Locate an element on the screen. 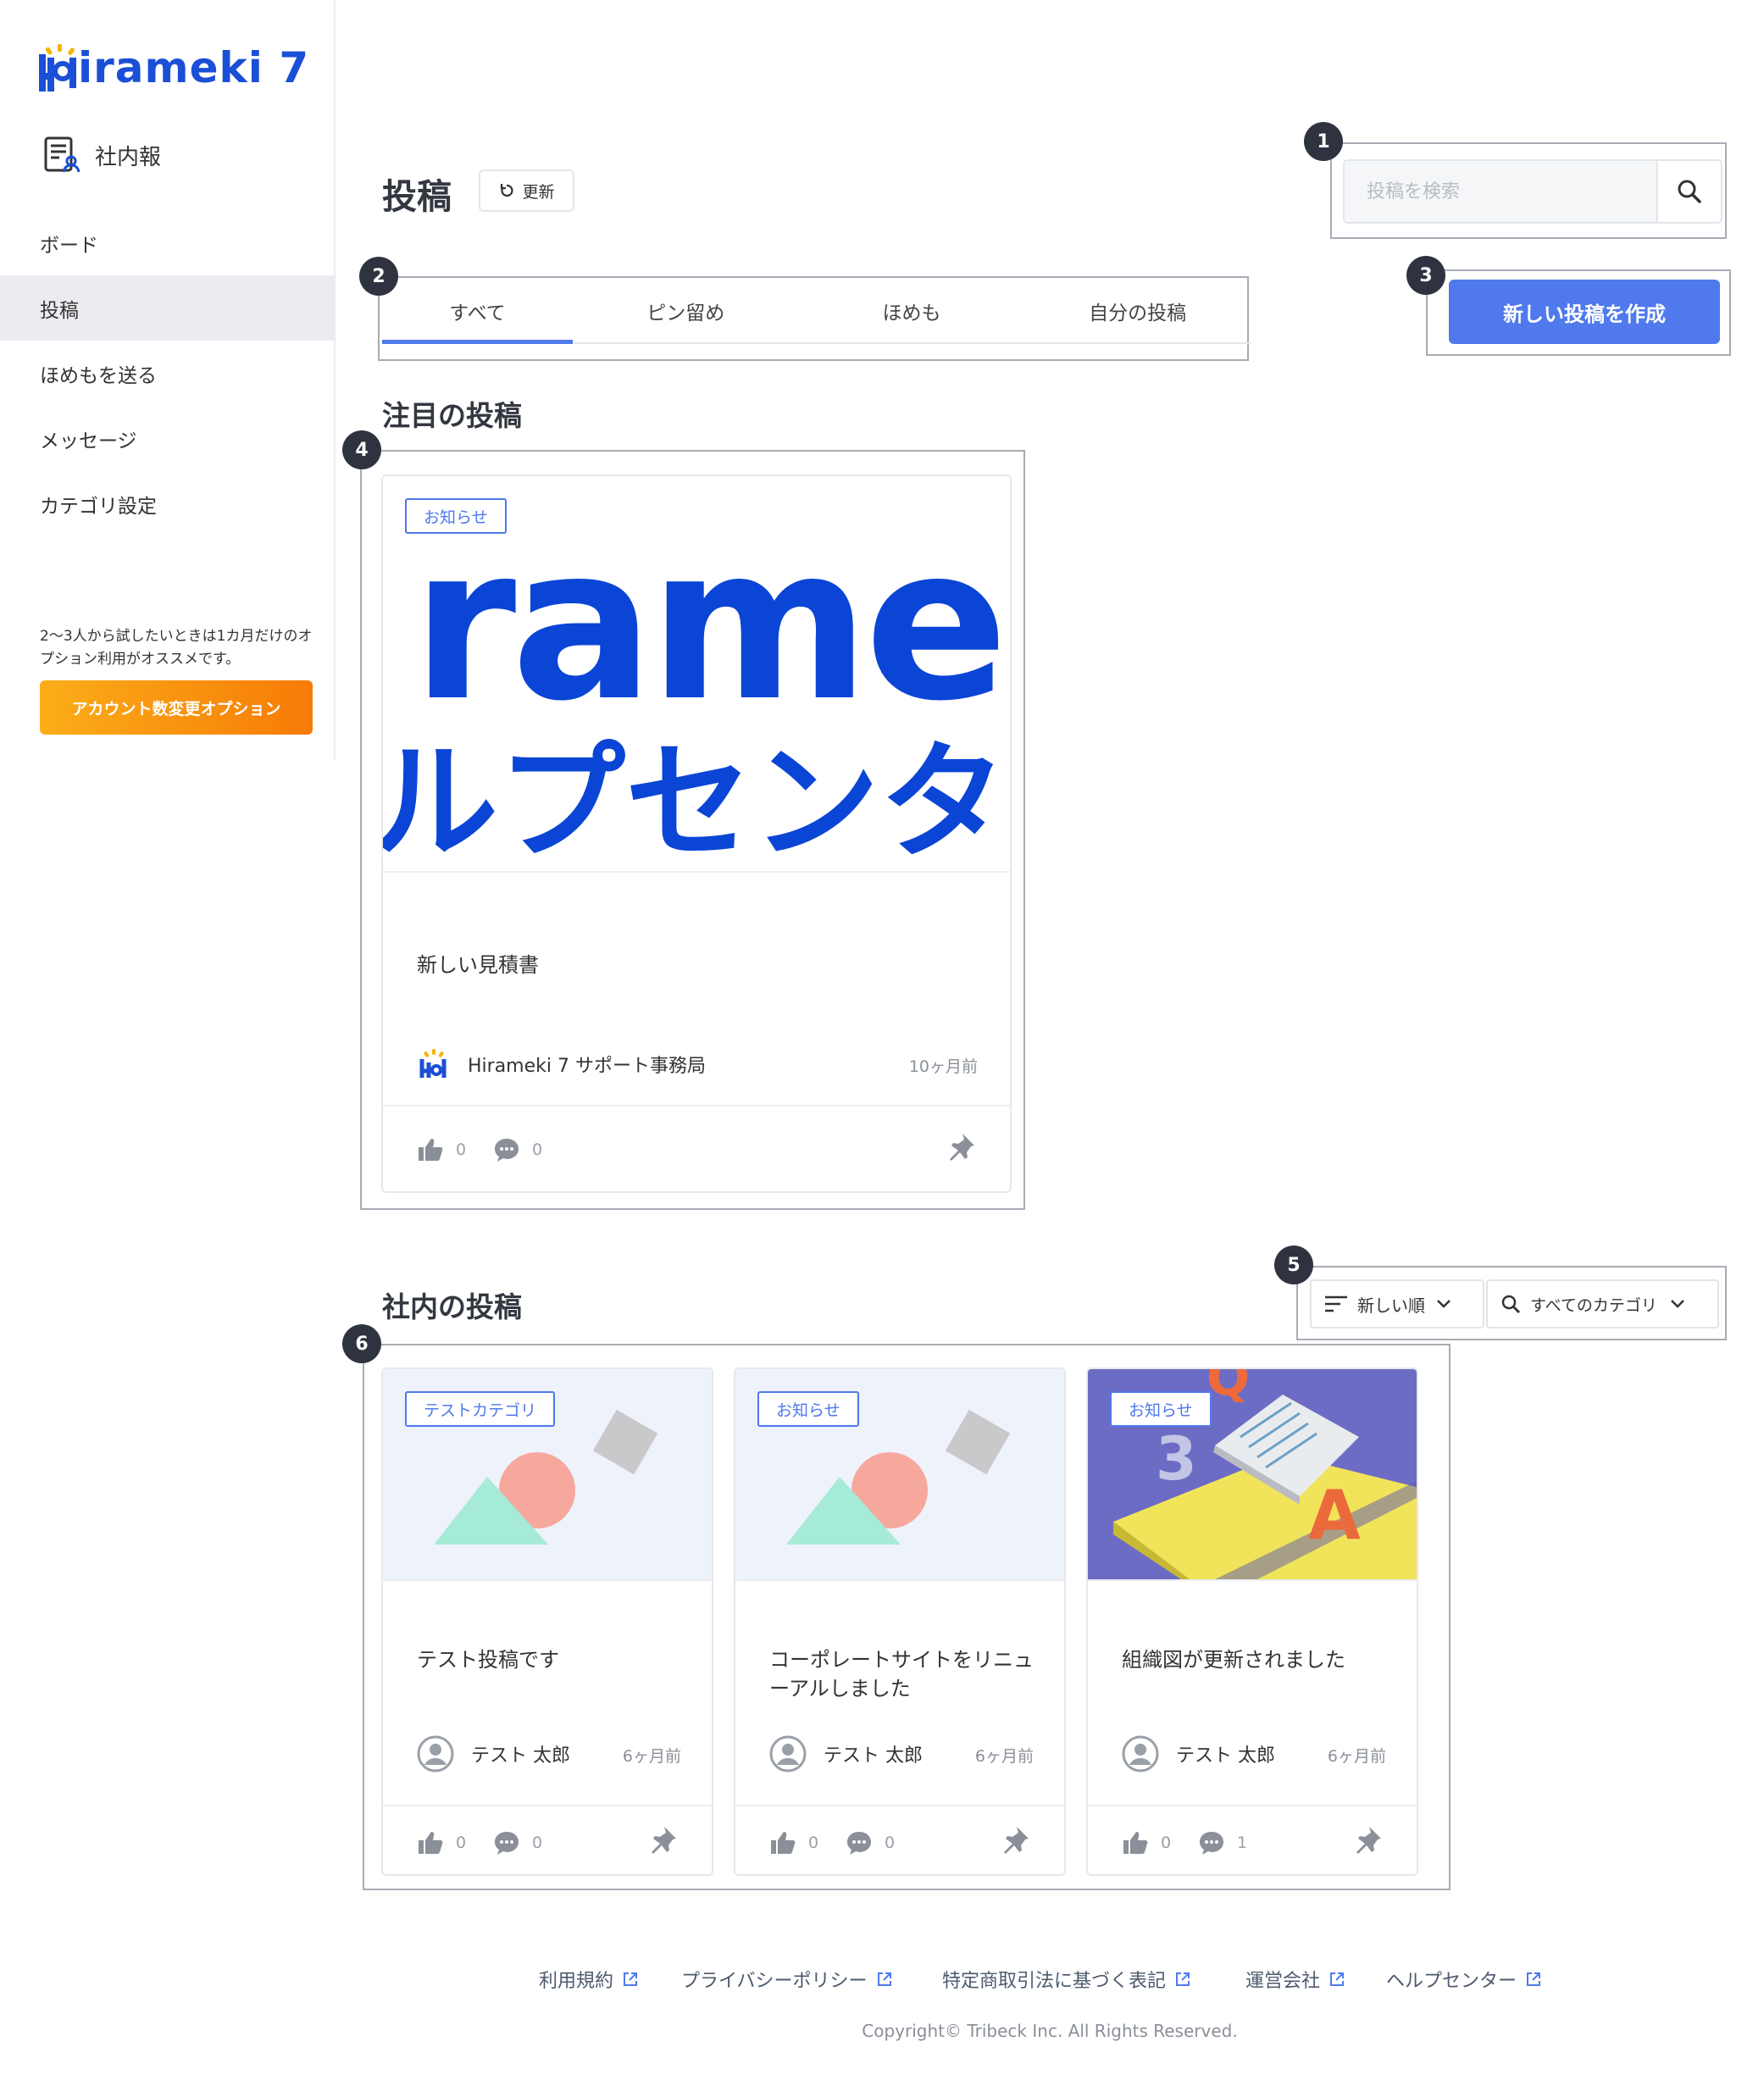  svg-text: Q is located at coordinates (1228, 1388).